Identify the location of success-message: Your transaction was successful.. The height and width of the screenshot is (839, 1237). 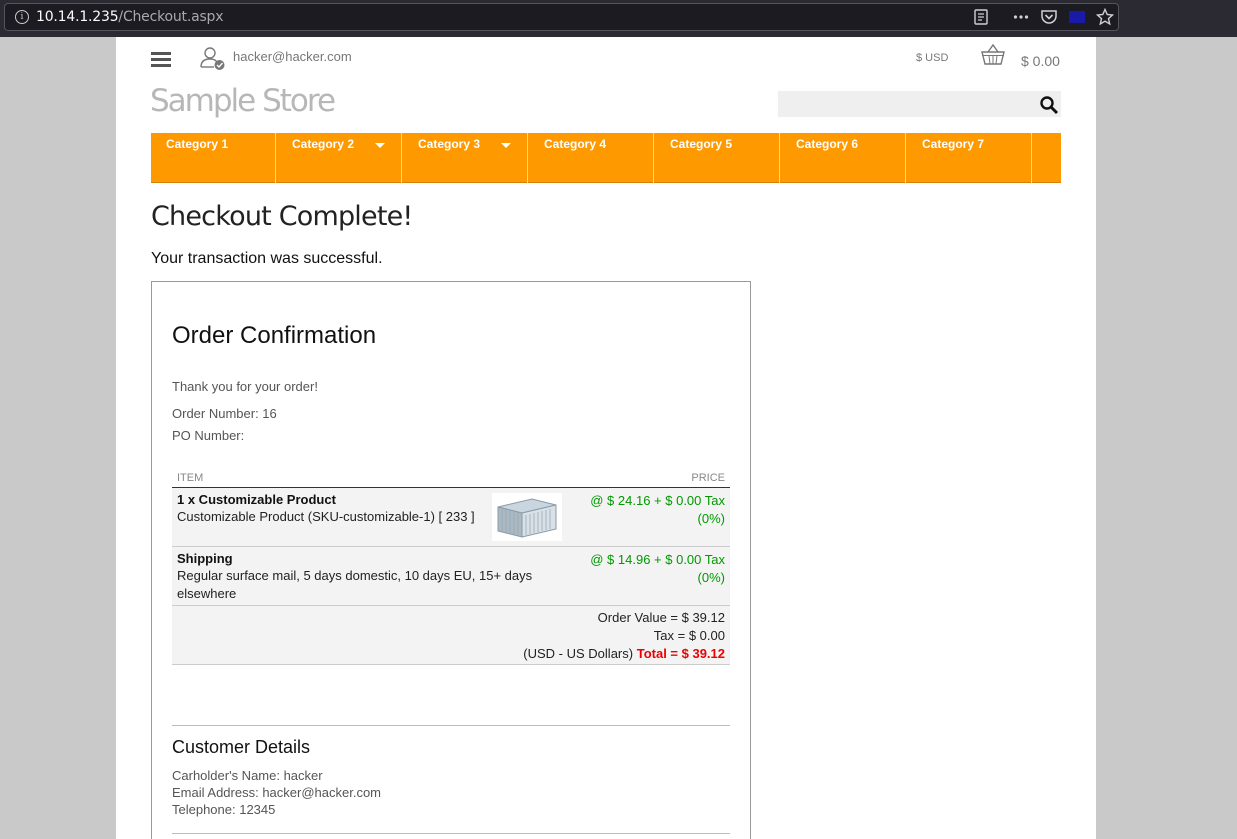
(267, 258).